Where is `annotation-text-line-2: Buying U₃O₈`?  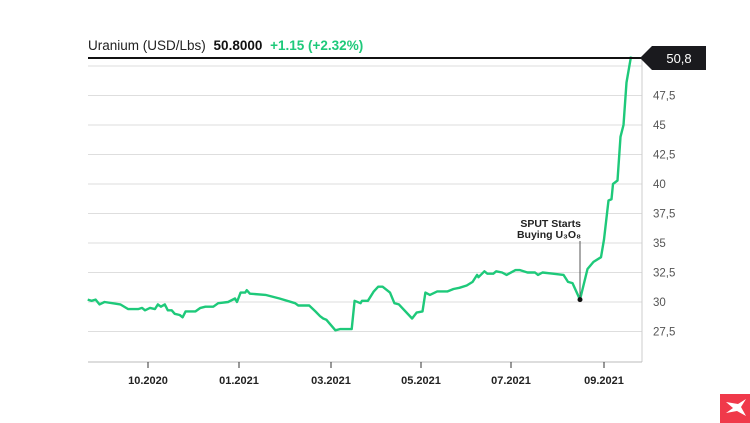
annotation-text-line-2: Buying U₃O₈ is located at coordinates (549, 235).